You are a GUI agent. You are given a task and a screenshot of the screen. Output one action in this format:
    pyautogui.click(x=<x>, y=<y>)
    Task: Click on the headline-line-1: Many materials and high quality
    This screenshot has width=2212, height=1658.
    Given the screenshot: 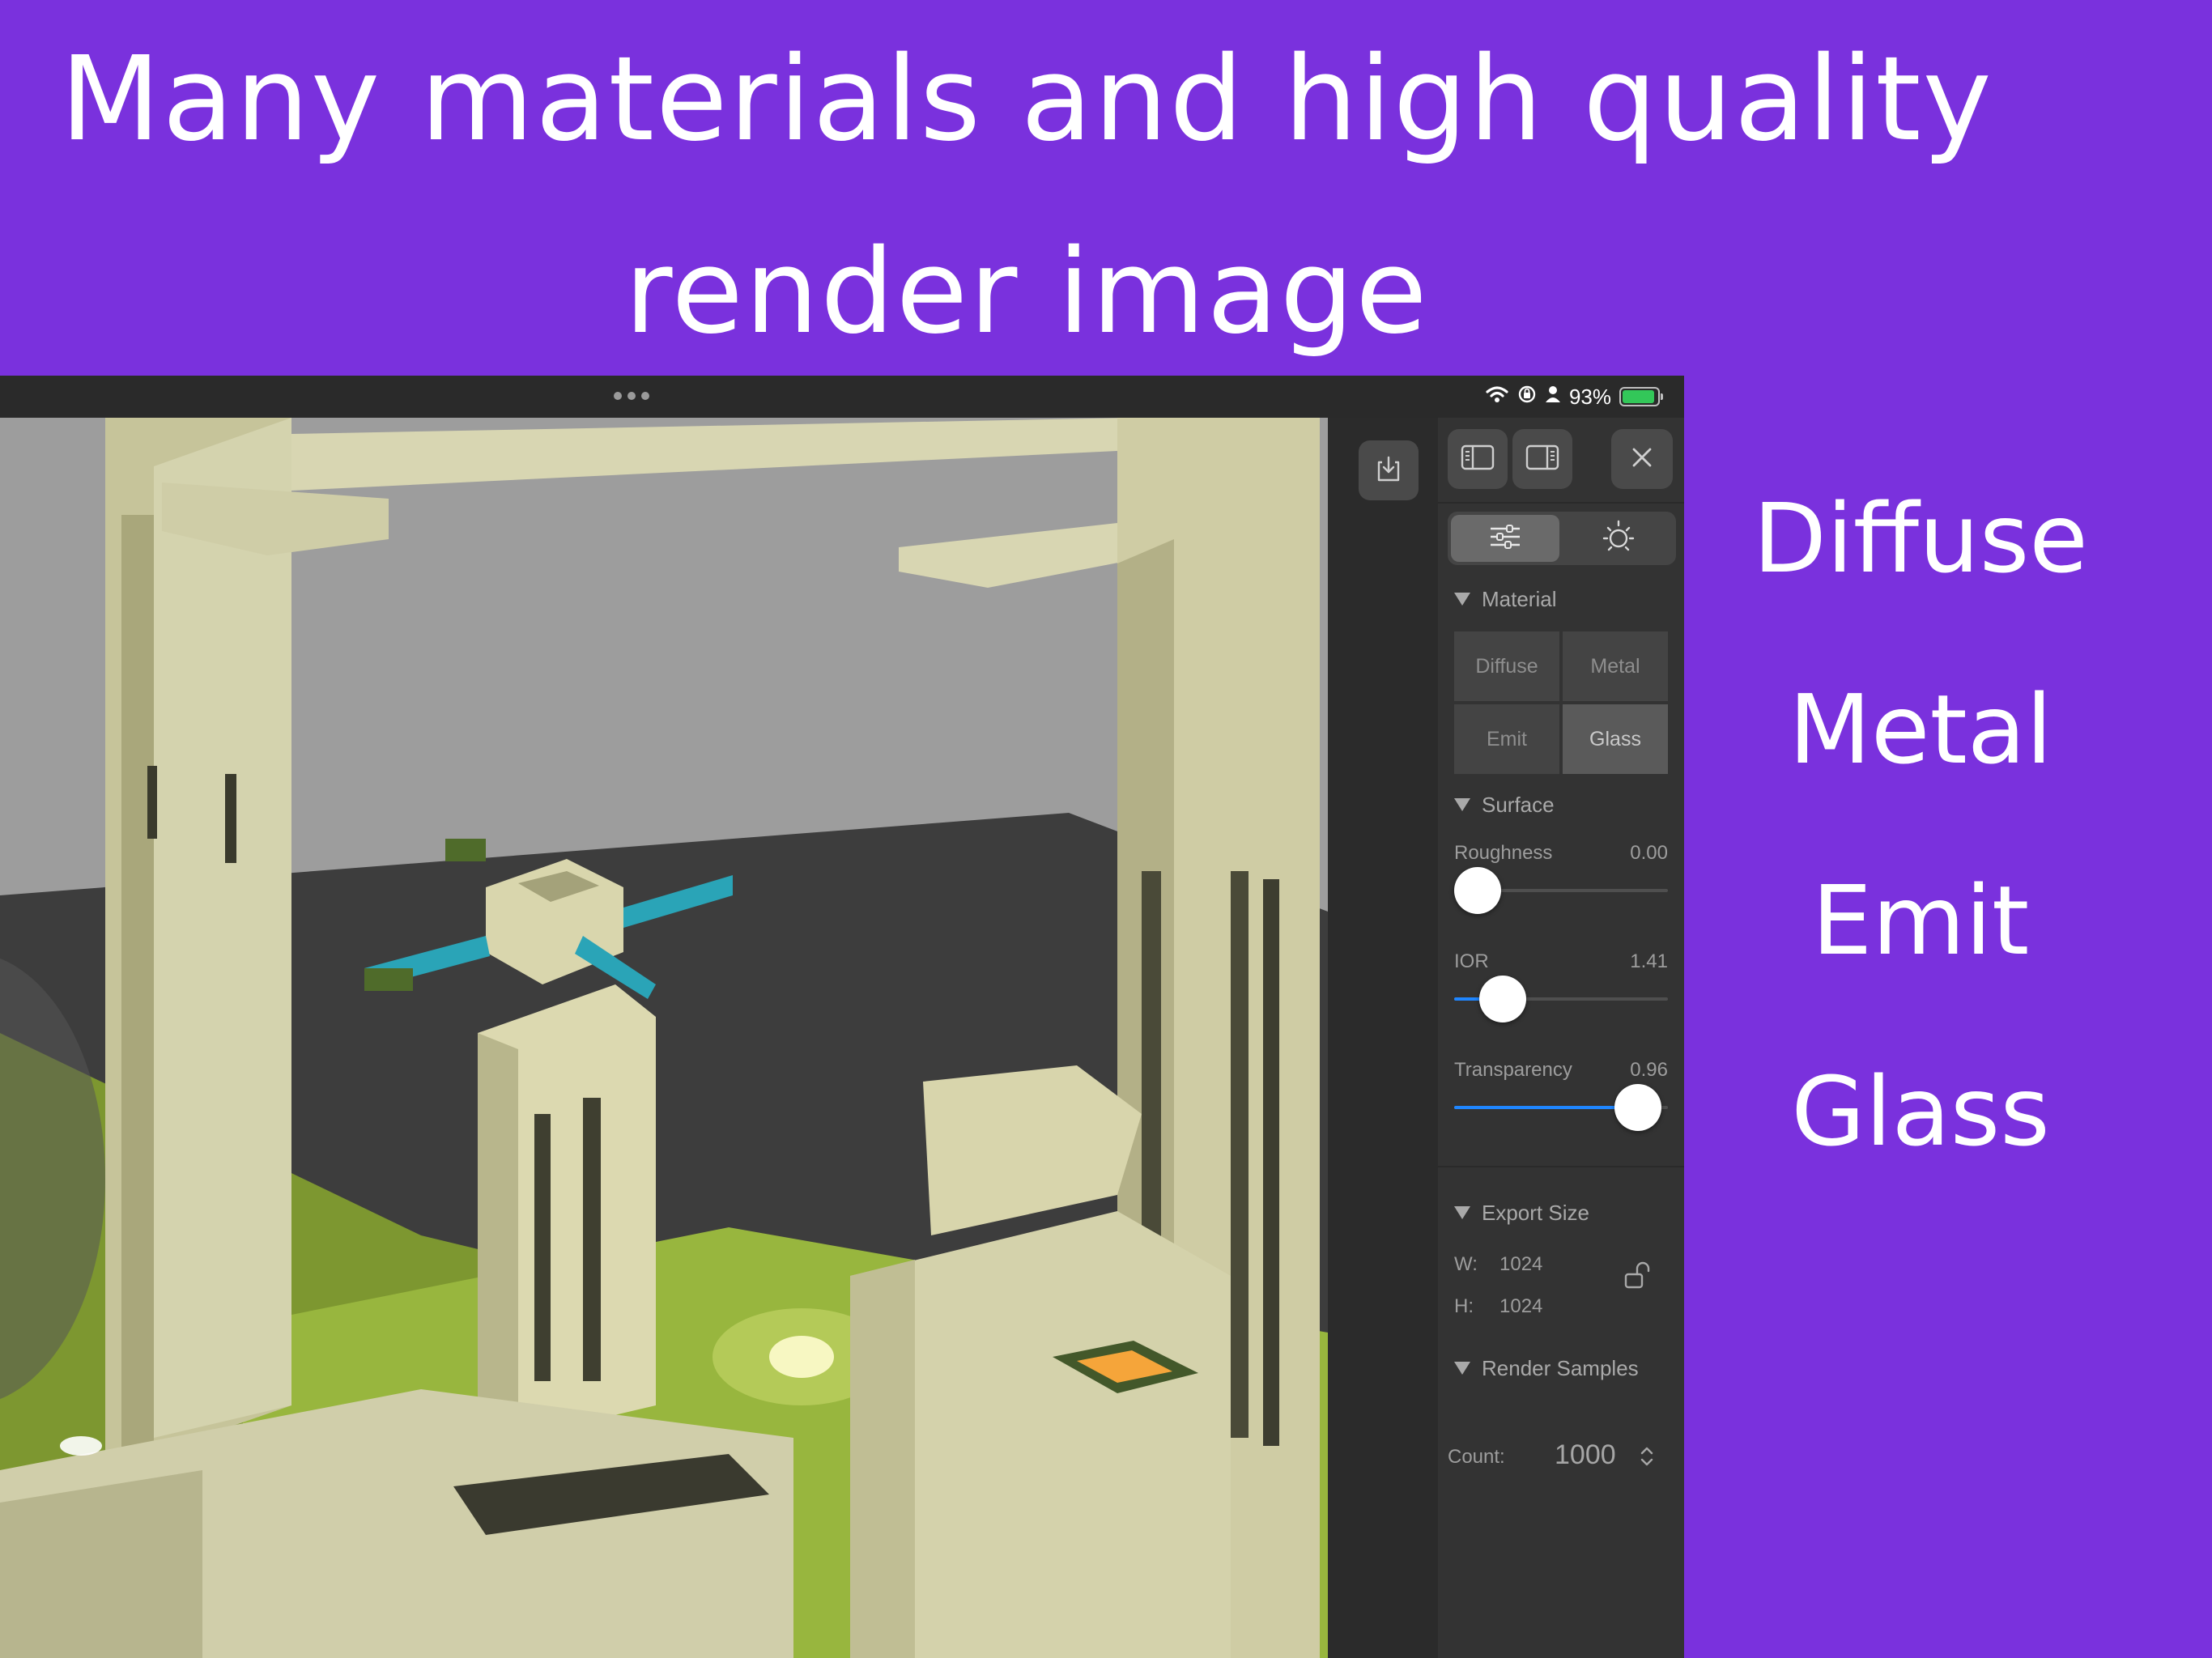 What is the action you would take?
    pyautogui.click(x=1027, y=99)
    